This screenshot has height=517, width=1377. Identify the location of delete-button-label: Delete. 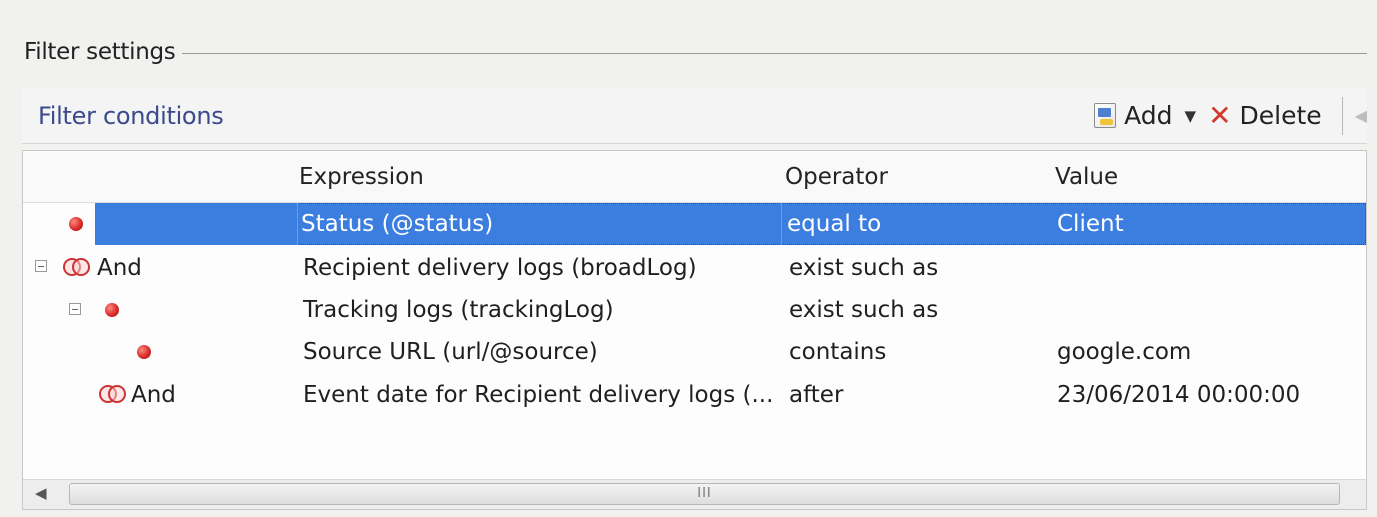
(1280, 115).